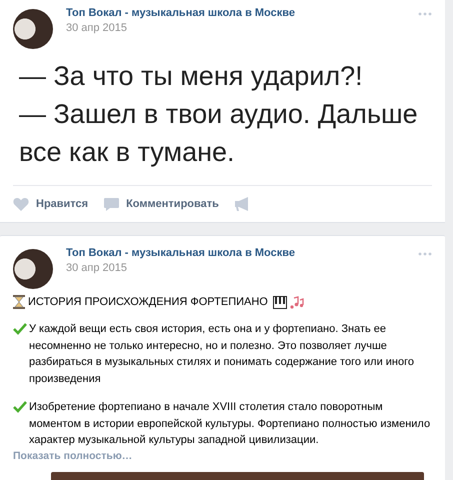  I want to click on image-text: — За что ты меня ударил?!, so click(191, 76).